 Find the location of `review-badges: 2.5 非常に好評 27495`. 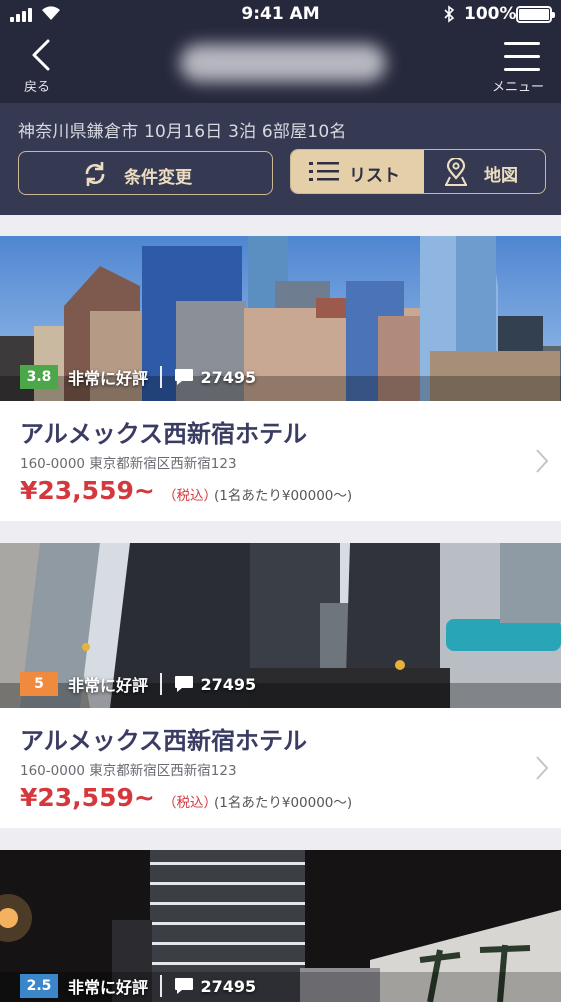

review-badges: 2.5 非常に好評 27495 is located at coordinates (138, 986).